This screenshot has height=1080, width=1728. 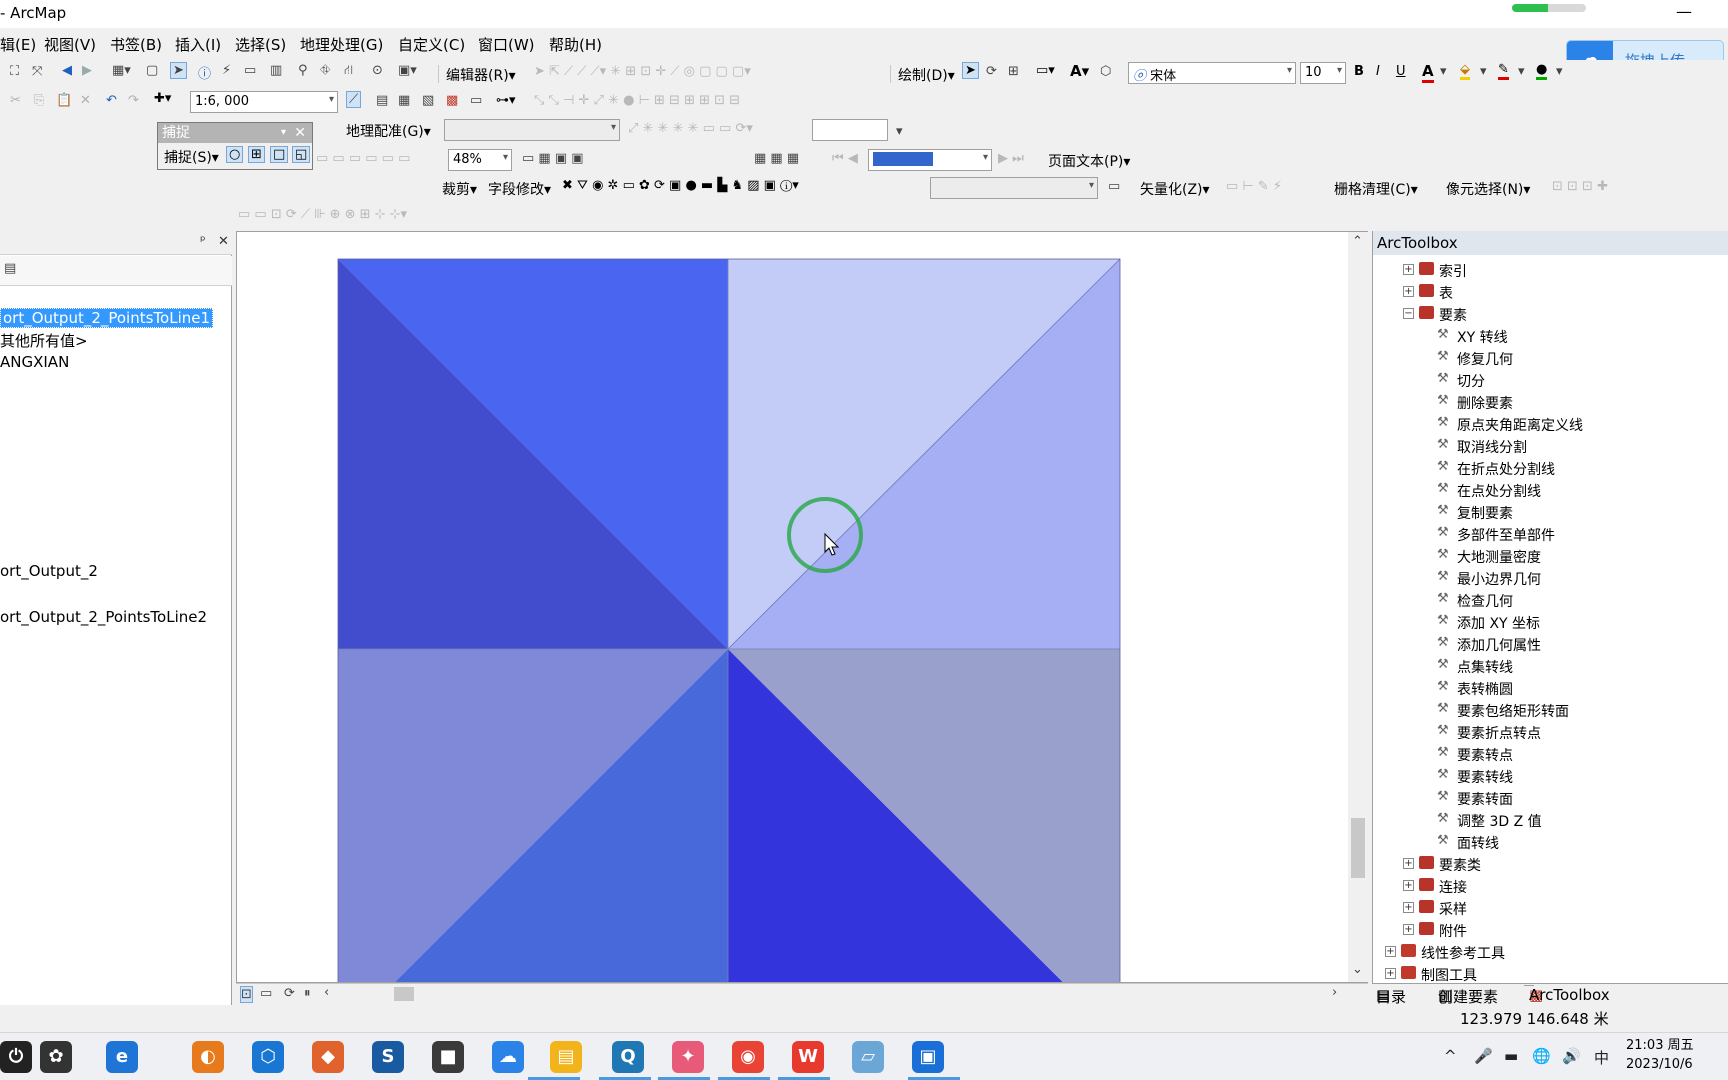 What do you see at coordinates (44, 340) in the screenshot?
I see `toc-legend-item: 其他所有值>` at bounding box center [44, 340].